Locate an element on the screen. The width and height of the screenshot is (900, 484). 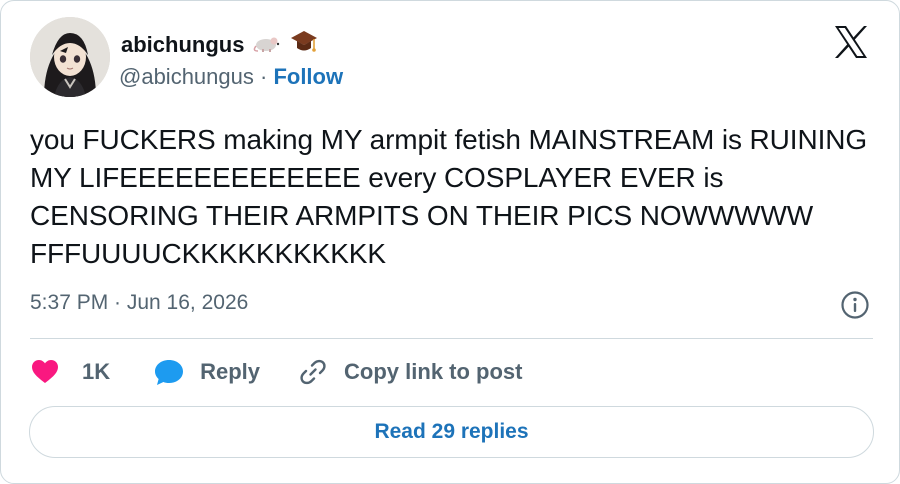
copy-link-label: Copy link to post is located at coordinates (433, 371).